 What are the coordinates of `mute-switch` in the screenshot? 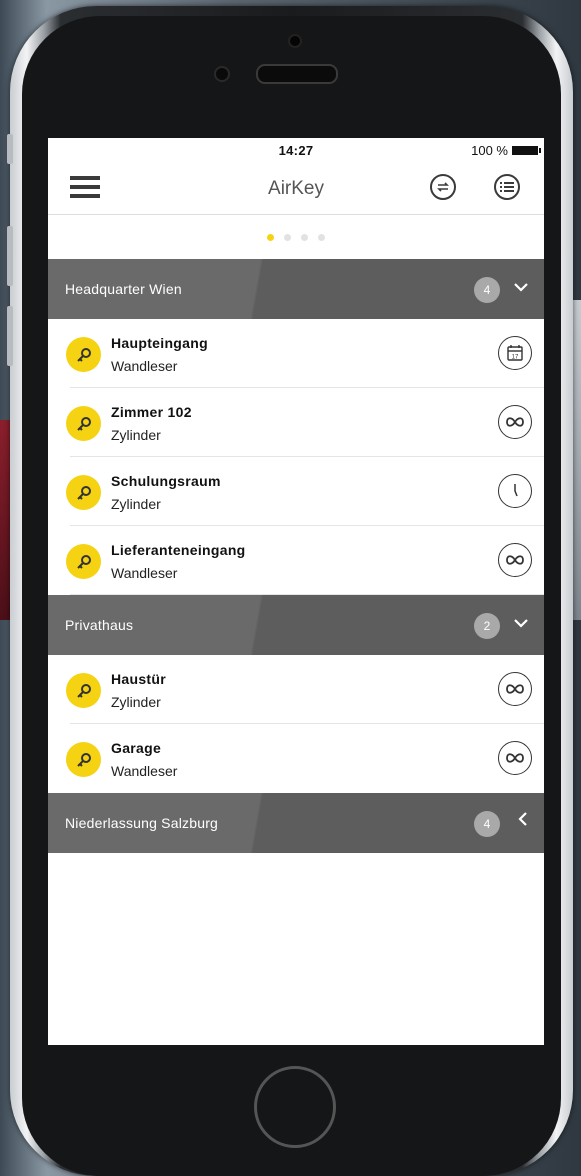 It's located at (10, 149).